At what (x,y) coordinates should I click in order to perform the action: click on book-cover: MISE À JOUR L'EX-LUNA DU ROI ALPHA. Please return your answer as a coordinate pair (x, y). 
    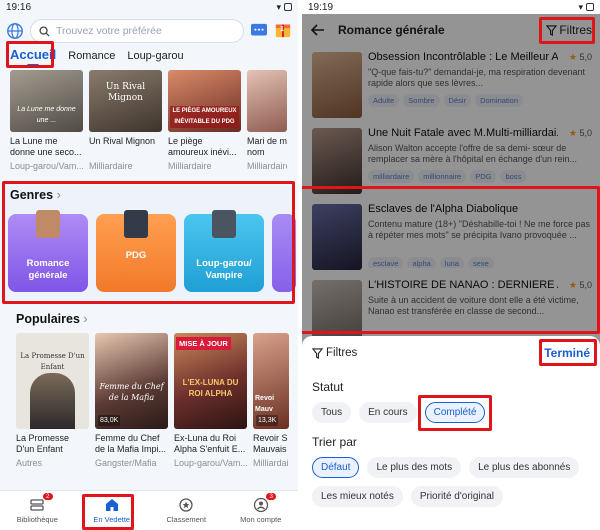
    Looking at the image, I should click on (210, 381).